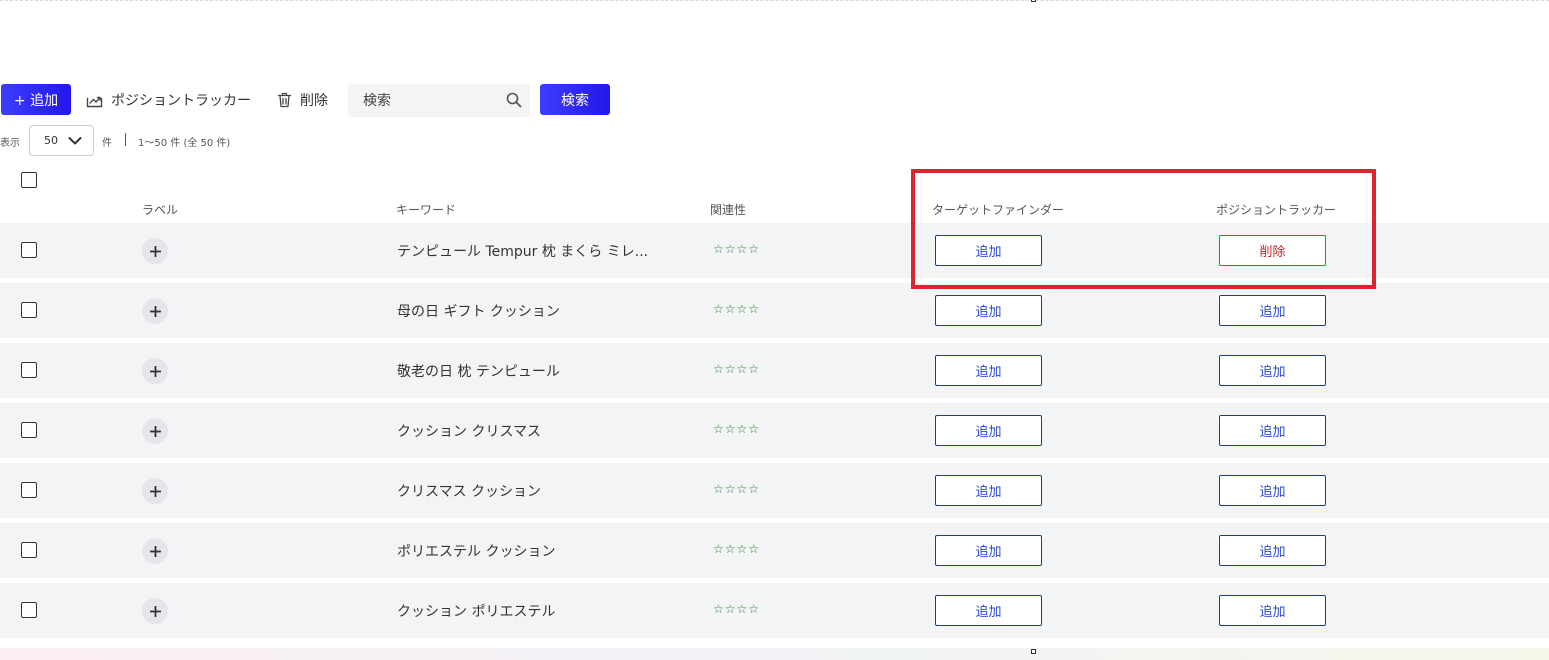 Image resolution: width=1549 pixels, height=660 pixels. What do you see at coordinates (476, 612) in the screenshot?
I see `keyword-text: クッション ポリエステル` at bounding box center [476, 612].